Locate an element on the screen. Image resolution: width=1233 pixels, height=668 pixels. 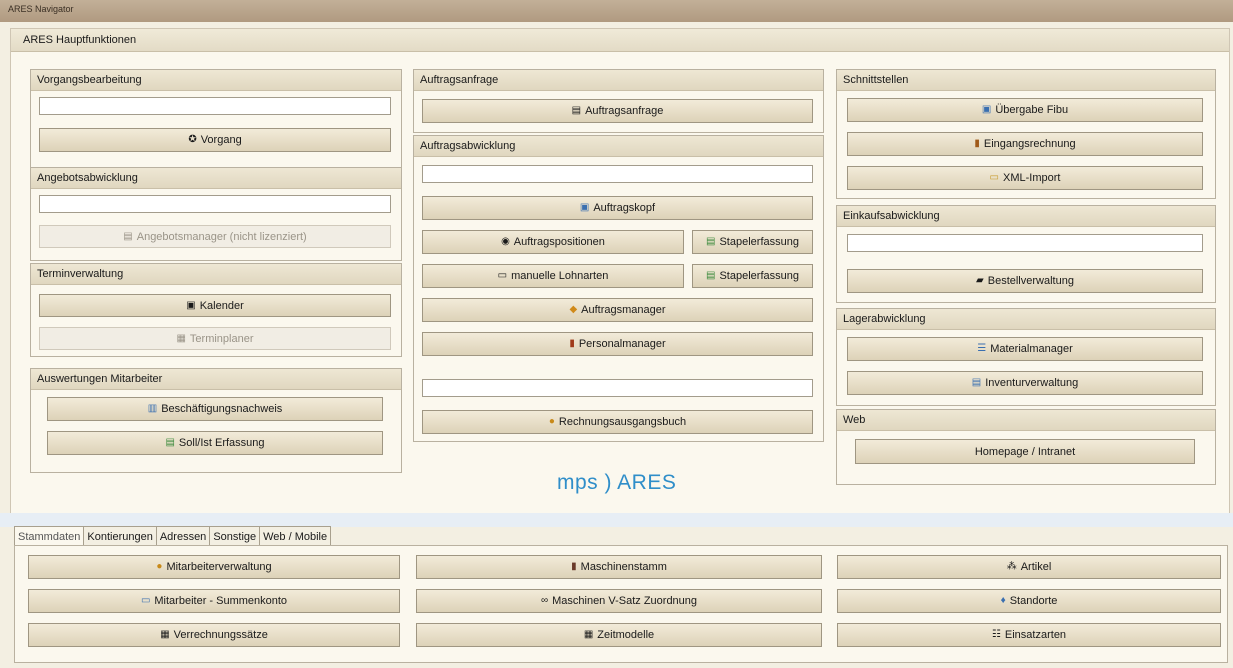
tab-stammdaten: Stammdaten is located at coordinates (49, 536).